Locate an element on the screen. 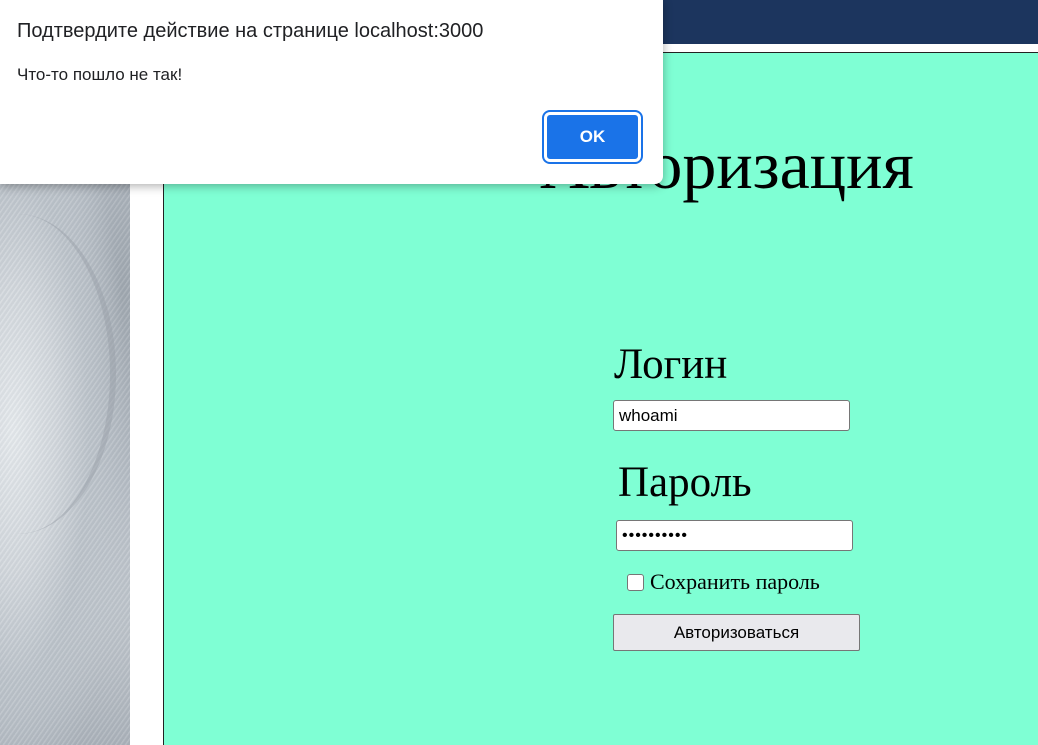  login-label: Логин is located at coordinates (671, 364).